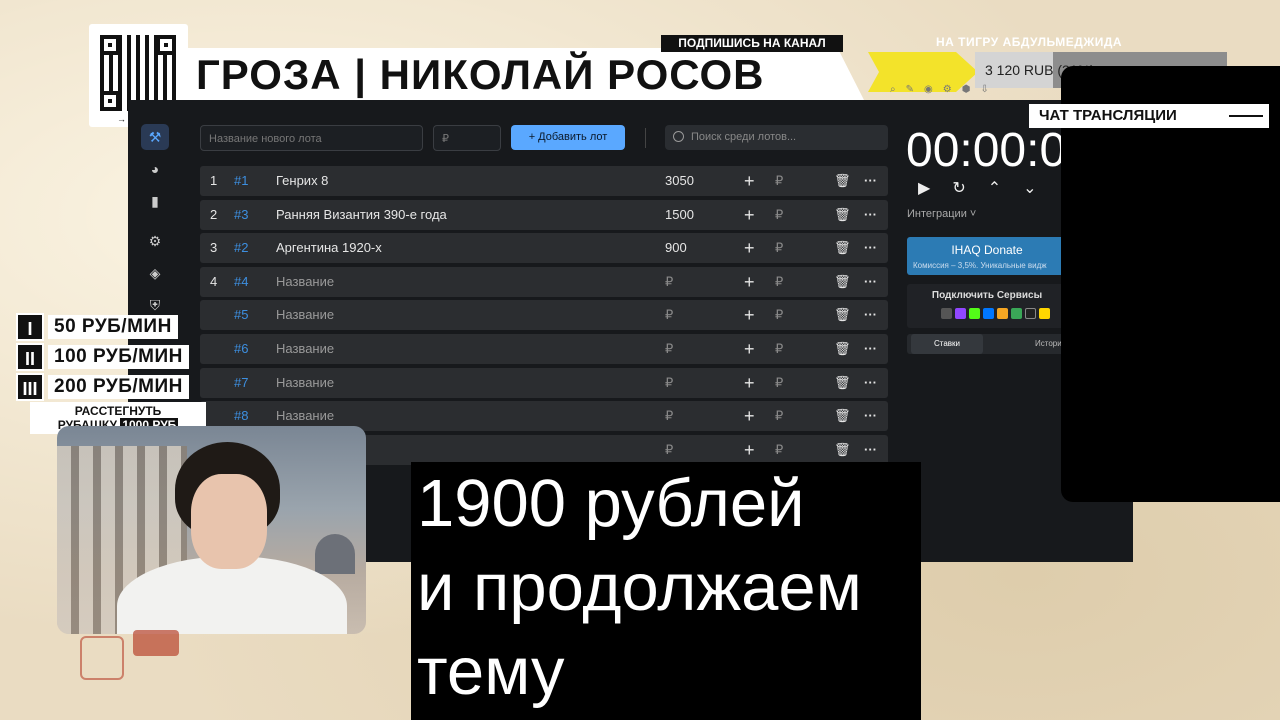 The width and height of the screenshot is (1280, 720). Describe the element at coordinates (987, 295) in the screenshot. I see `services-title: Подключить Сервисы` at that location.